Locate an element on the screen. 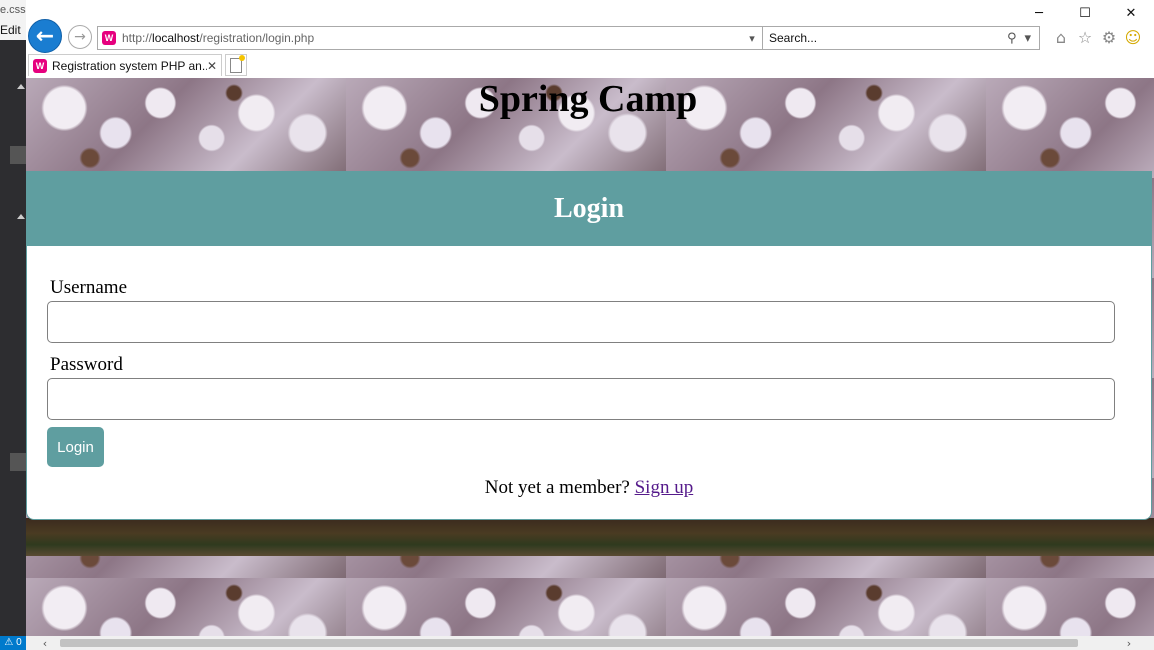 The image size is (1154, 650). username-label: Username is located at coordinates (89, 287).